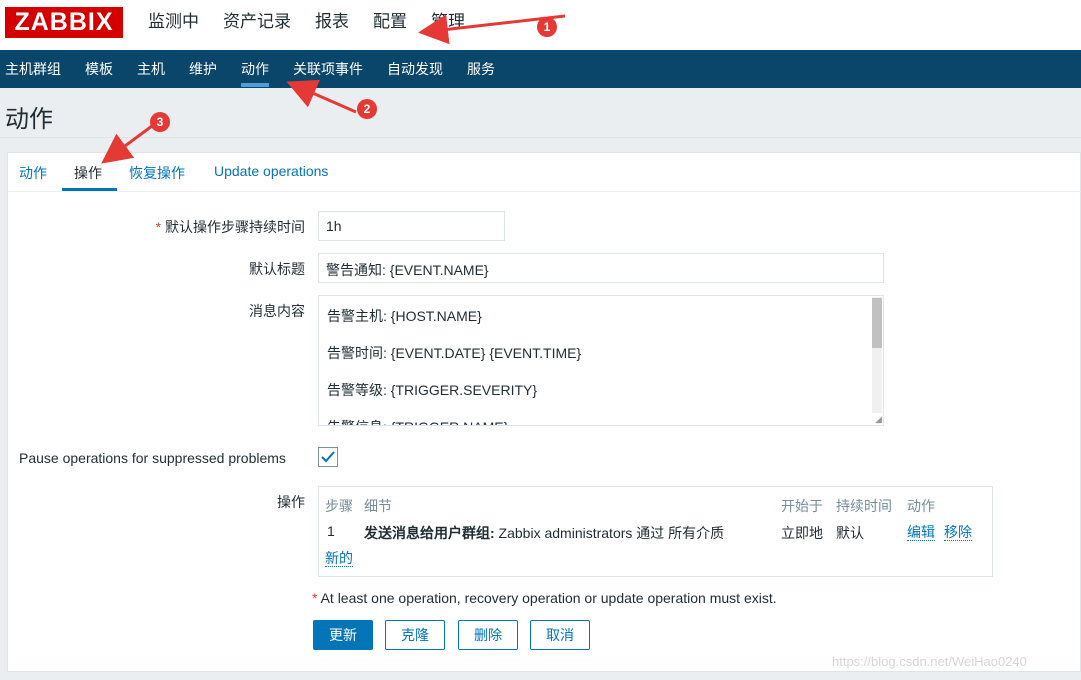 Image resolution: width=1081 pixels, height=680 pixels. What do you see at coordinates (921, 506) in the screenshot?
I see `column-action: 动作` at bounding box center [921, 506].